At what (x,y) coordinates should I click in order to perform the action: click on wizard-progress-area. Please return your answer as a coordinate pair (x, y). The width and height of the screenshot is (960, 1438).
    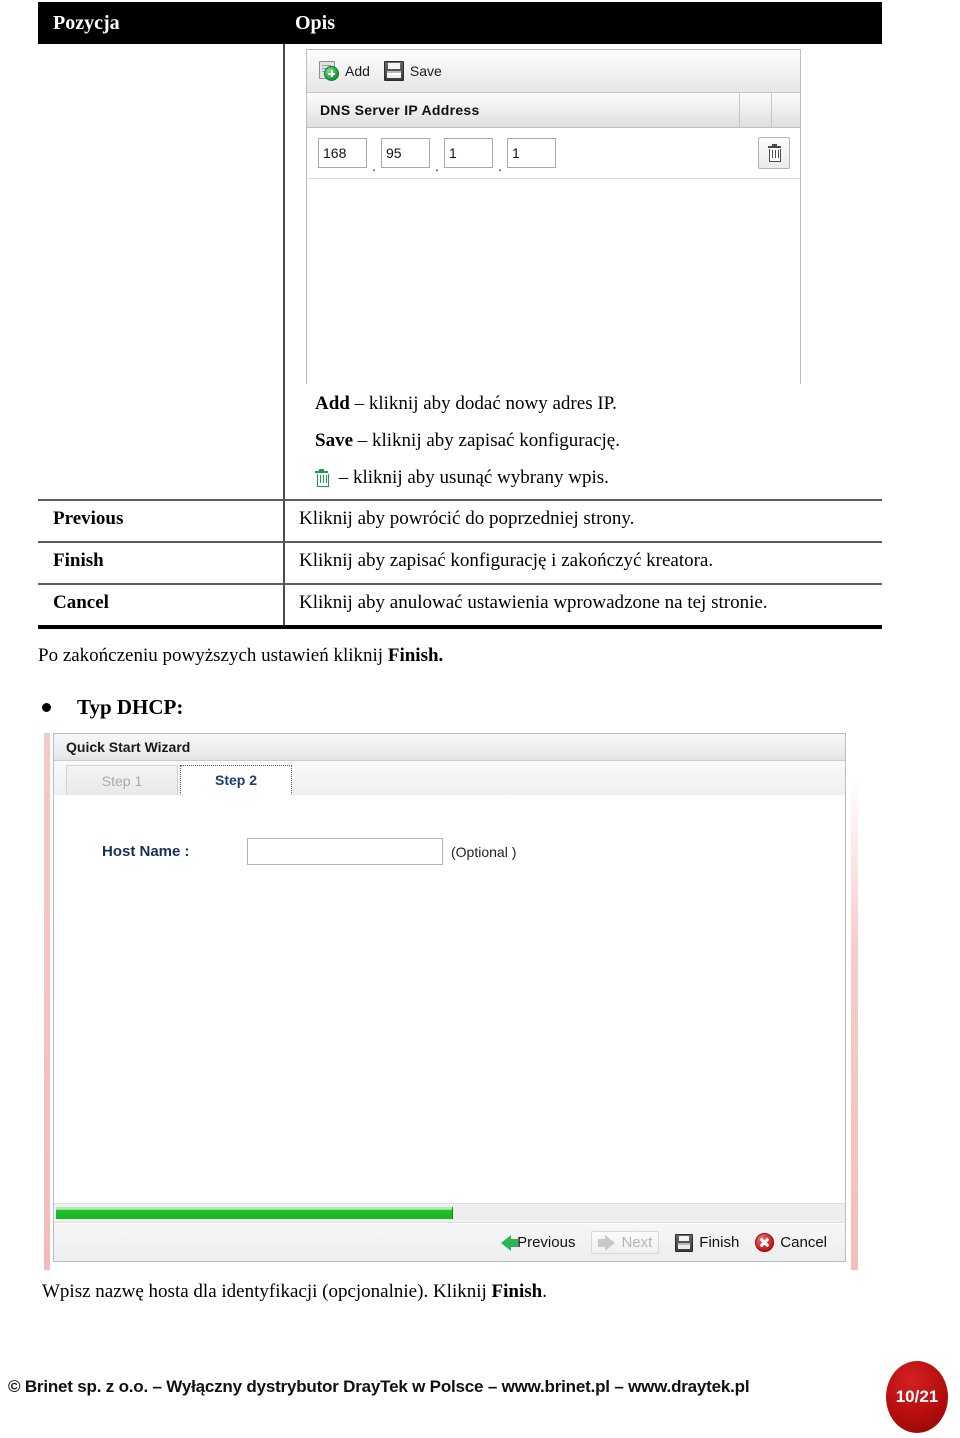
    Looking at the image, I should click on (449, 1213).